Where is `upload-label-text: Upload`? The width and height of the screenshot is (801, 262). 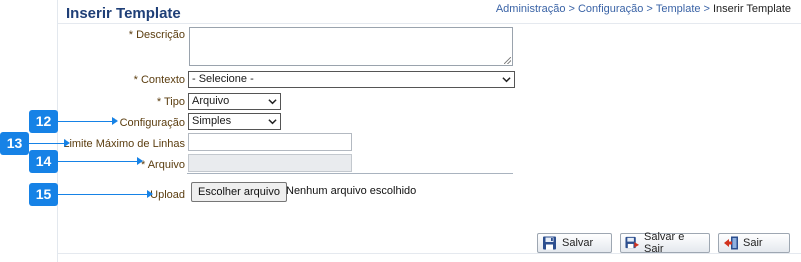
upload-label-text: Upload is located at coordinates (167, 195).